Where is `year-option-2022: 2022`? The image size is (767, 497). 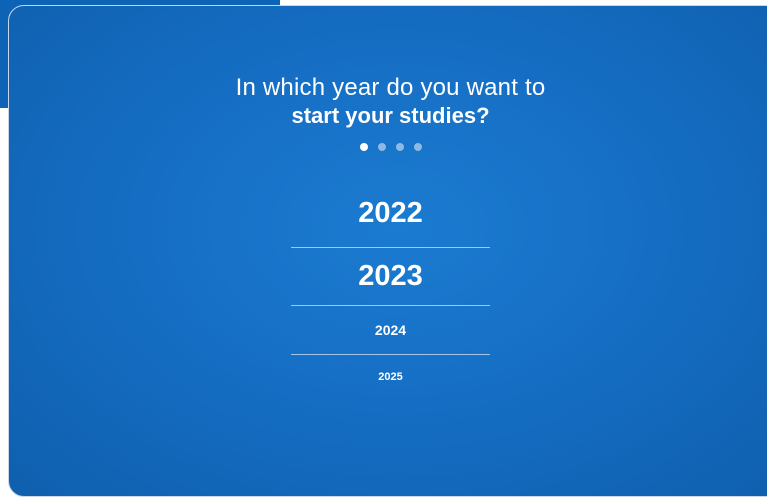
year-option-2022: 2022 is located at coordinates (390, 213).